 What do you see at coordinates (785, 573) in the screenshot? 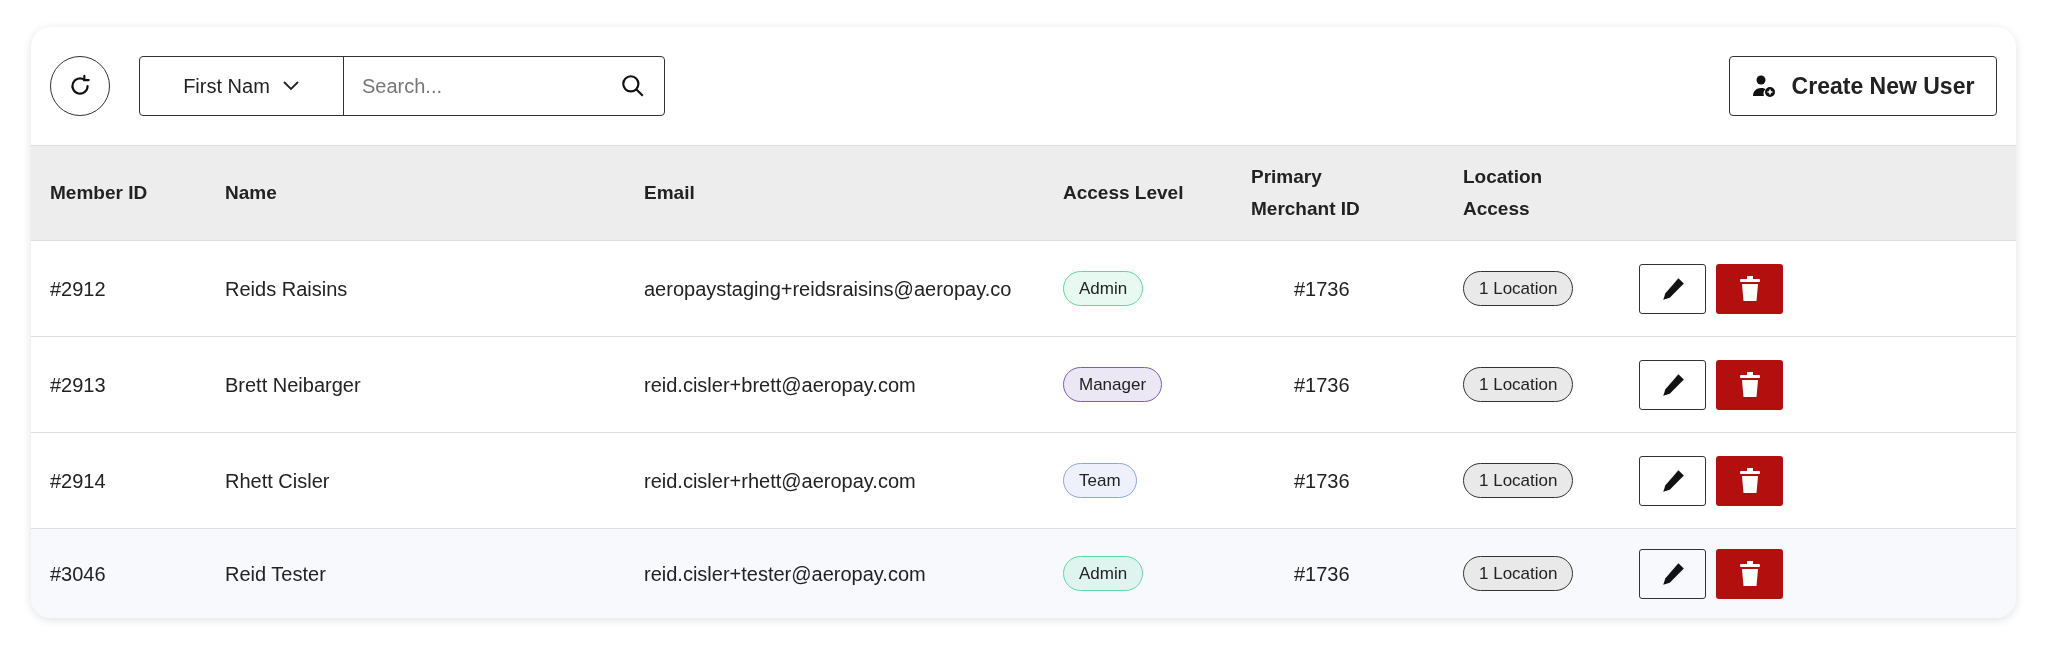
I see `user-email: reid.cisler+tester@aeropay.com` at bounding box center [785, 573].